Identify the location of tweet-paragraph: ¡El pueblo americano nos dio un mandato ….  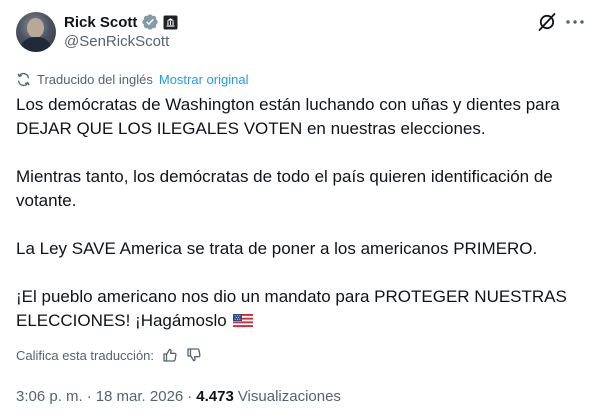
(291, 308).